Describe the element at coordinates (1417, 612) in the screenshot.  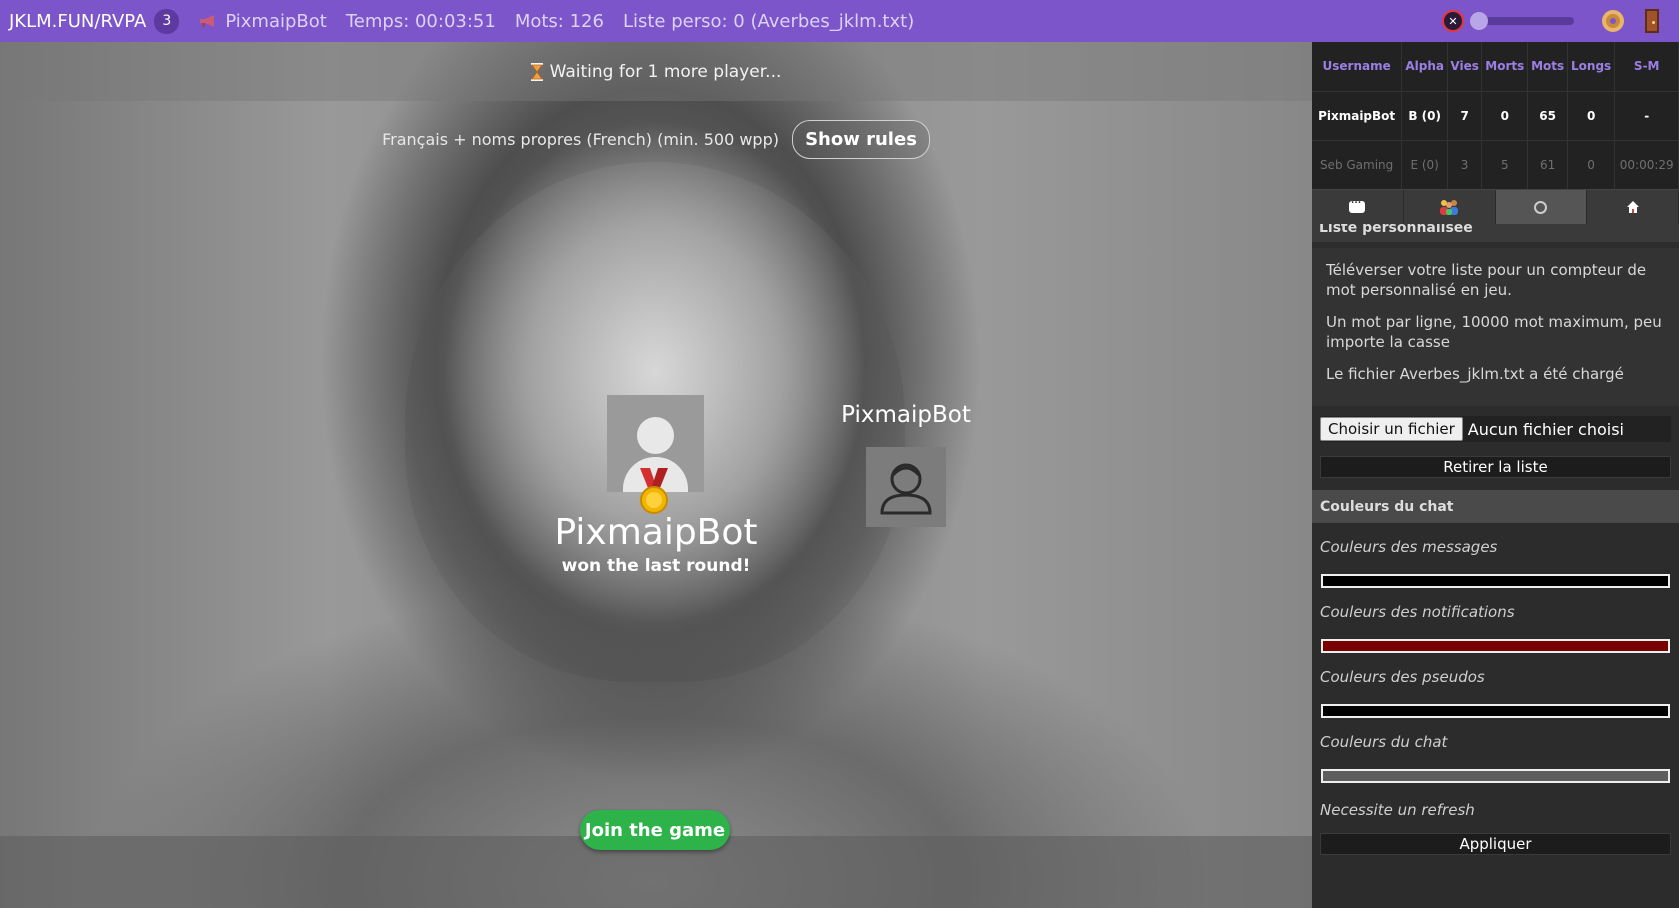
I see `notifications-color-label: Couleurs des notifications` at that location.